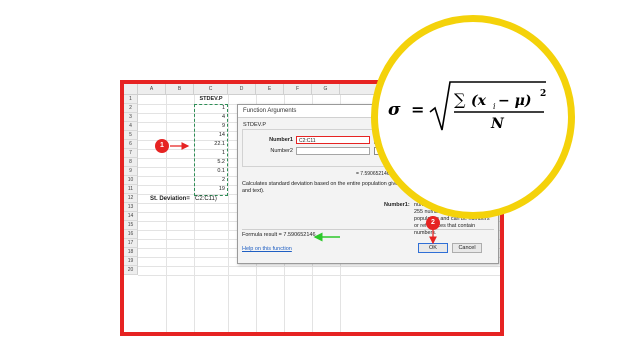 The image size is (630, 350). What do you see at coordinates (460, 99) in the screenshot?
I see `sum-symbol: ∑` at bounding box center [460, 99].